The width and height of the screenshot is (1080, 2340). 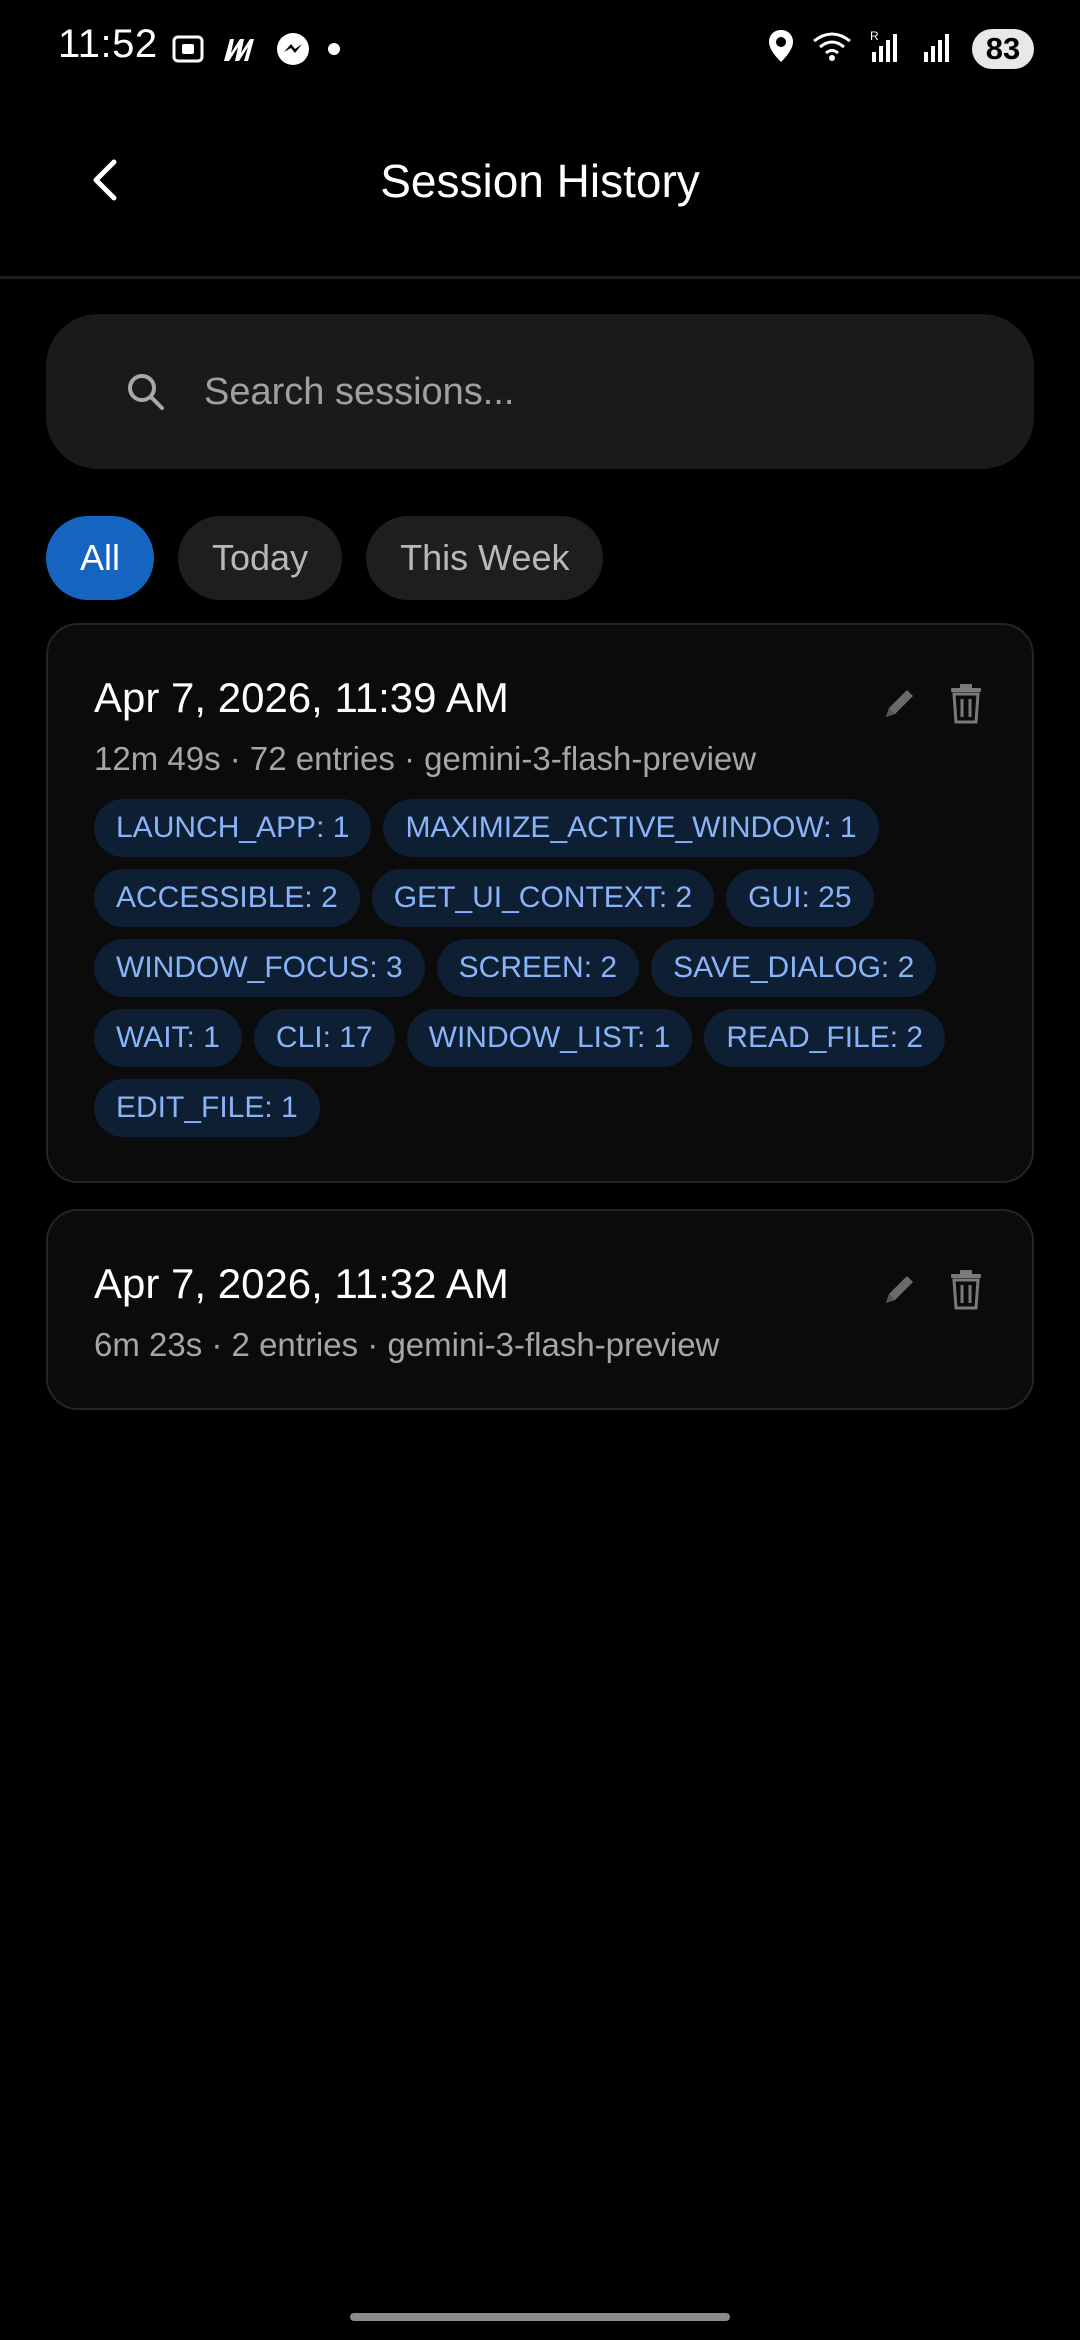 I want to click on status-left-icons, so click(x=256, y=51).